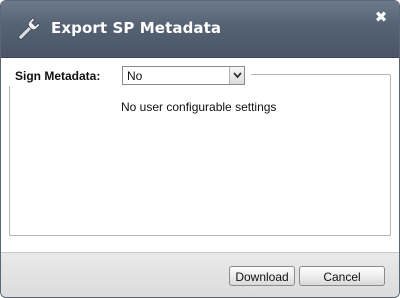  Describe the element at coordinates (28, 30) in the screenshot. I see `wrench-icon` at that location.